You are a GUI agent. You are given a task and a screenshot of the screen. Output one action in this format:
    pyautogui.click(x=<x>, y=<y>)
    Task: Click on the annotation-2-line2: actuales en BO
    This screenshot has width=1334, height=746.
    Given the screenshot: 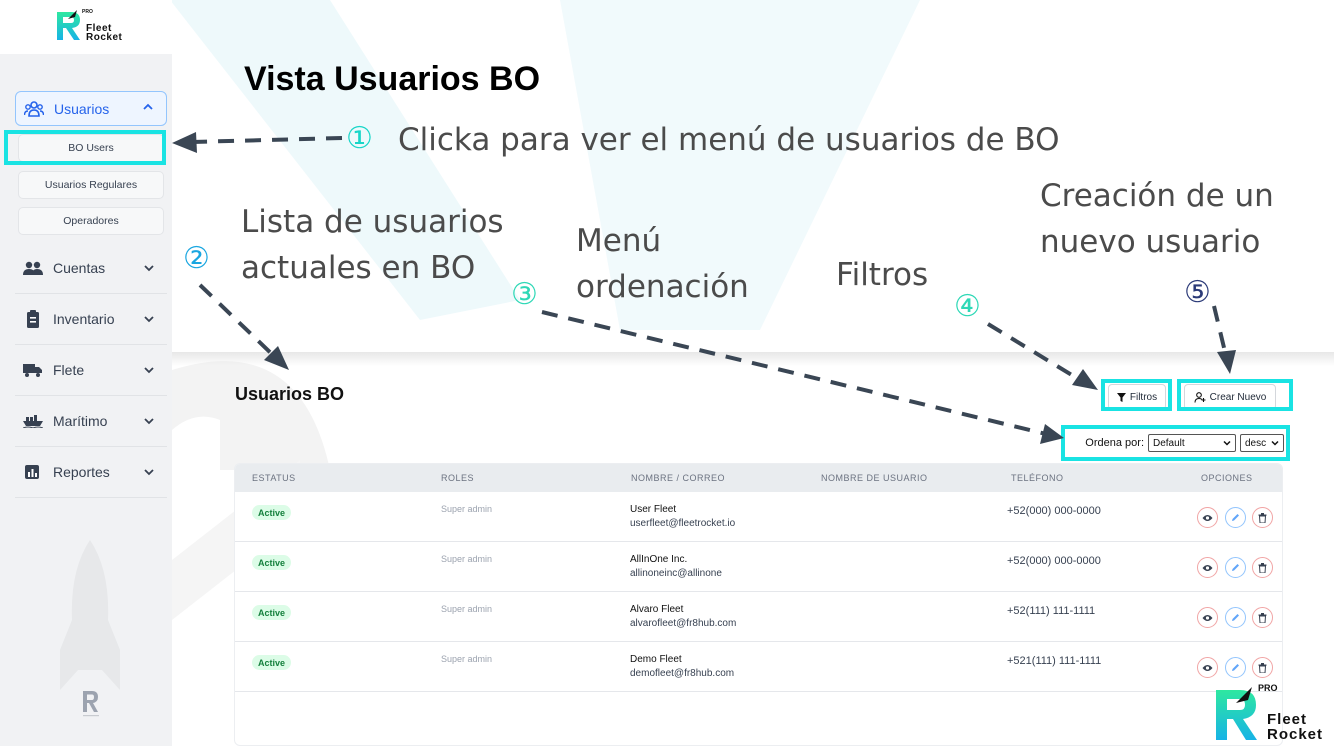 What is the action you would take?
    pyautogui.click(x=358, y=268)
    